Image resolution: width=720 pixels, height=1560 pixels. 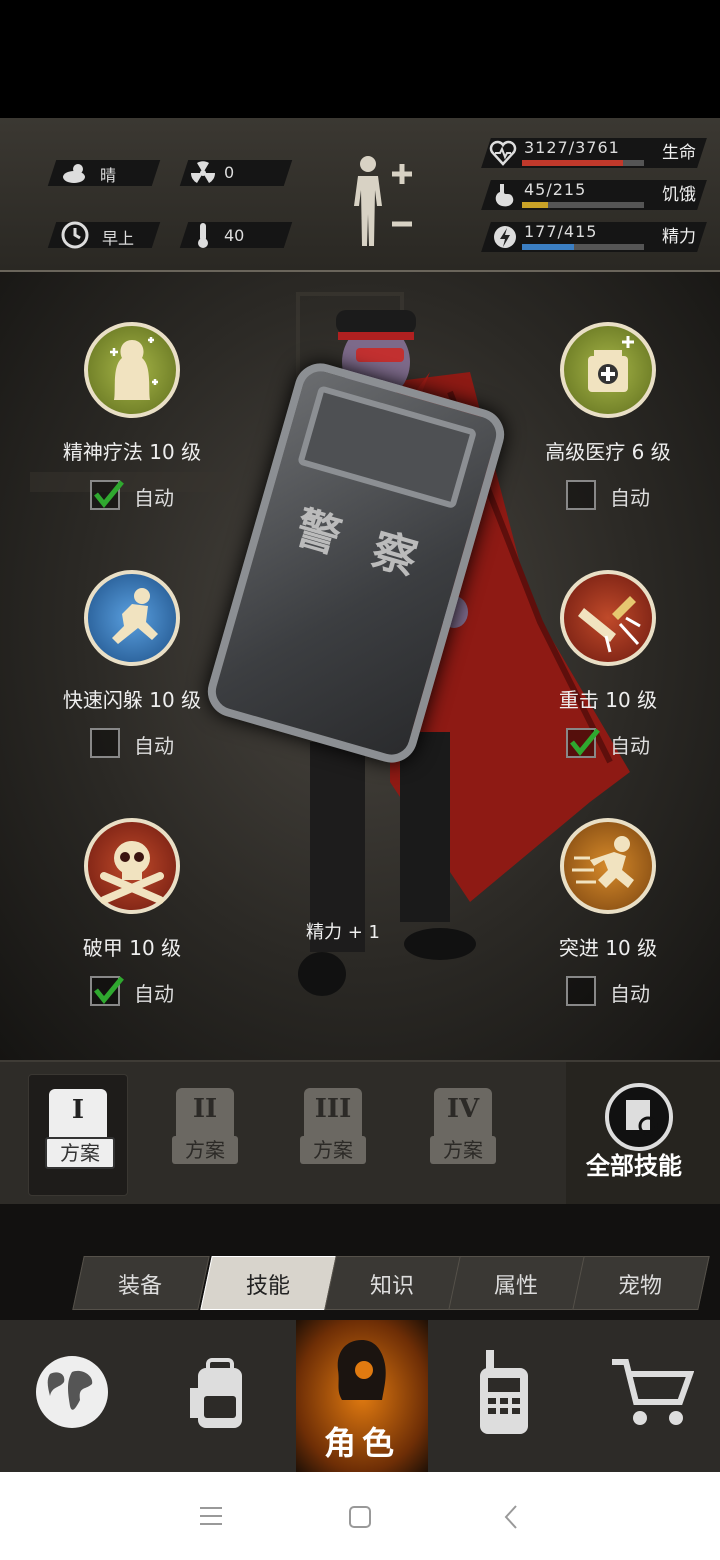 What do you see at coordinates (679, 195) in the screenshot?
I see `hunger-label: 饥饿` at bounding box center [679, 195].